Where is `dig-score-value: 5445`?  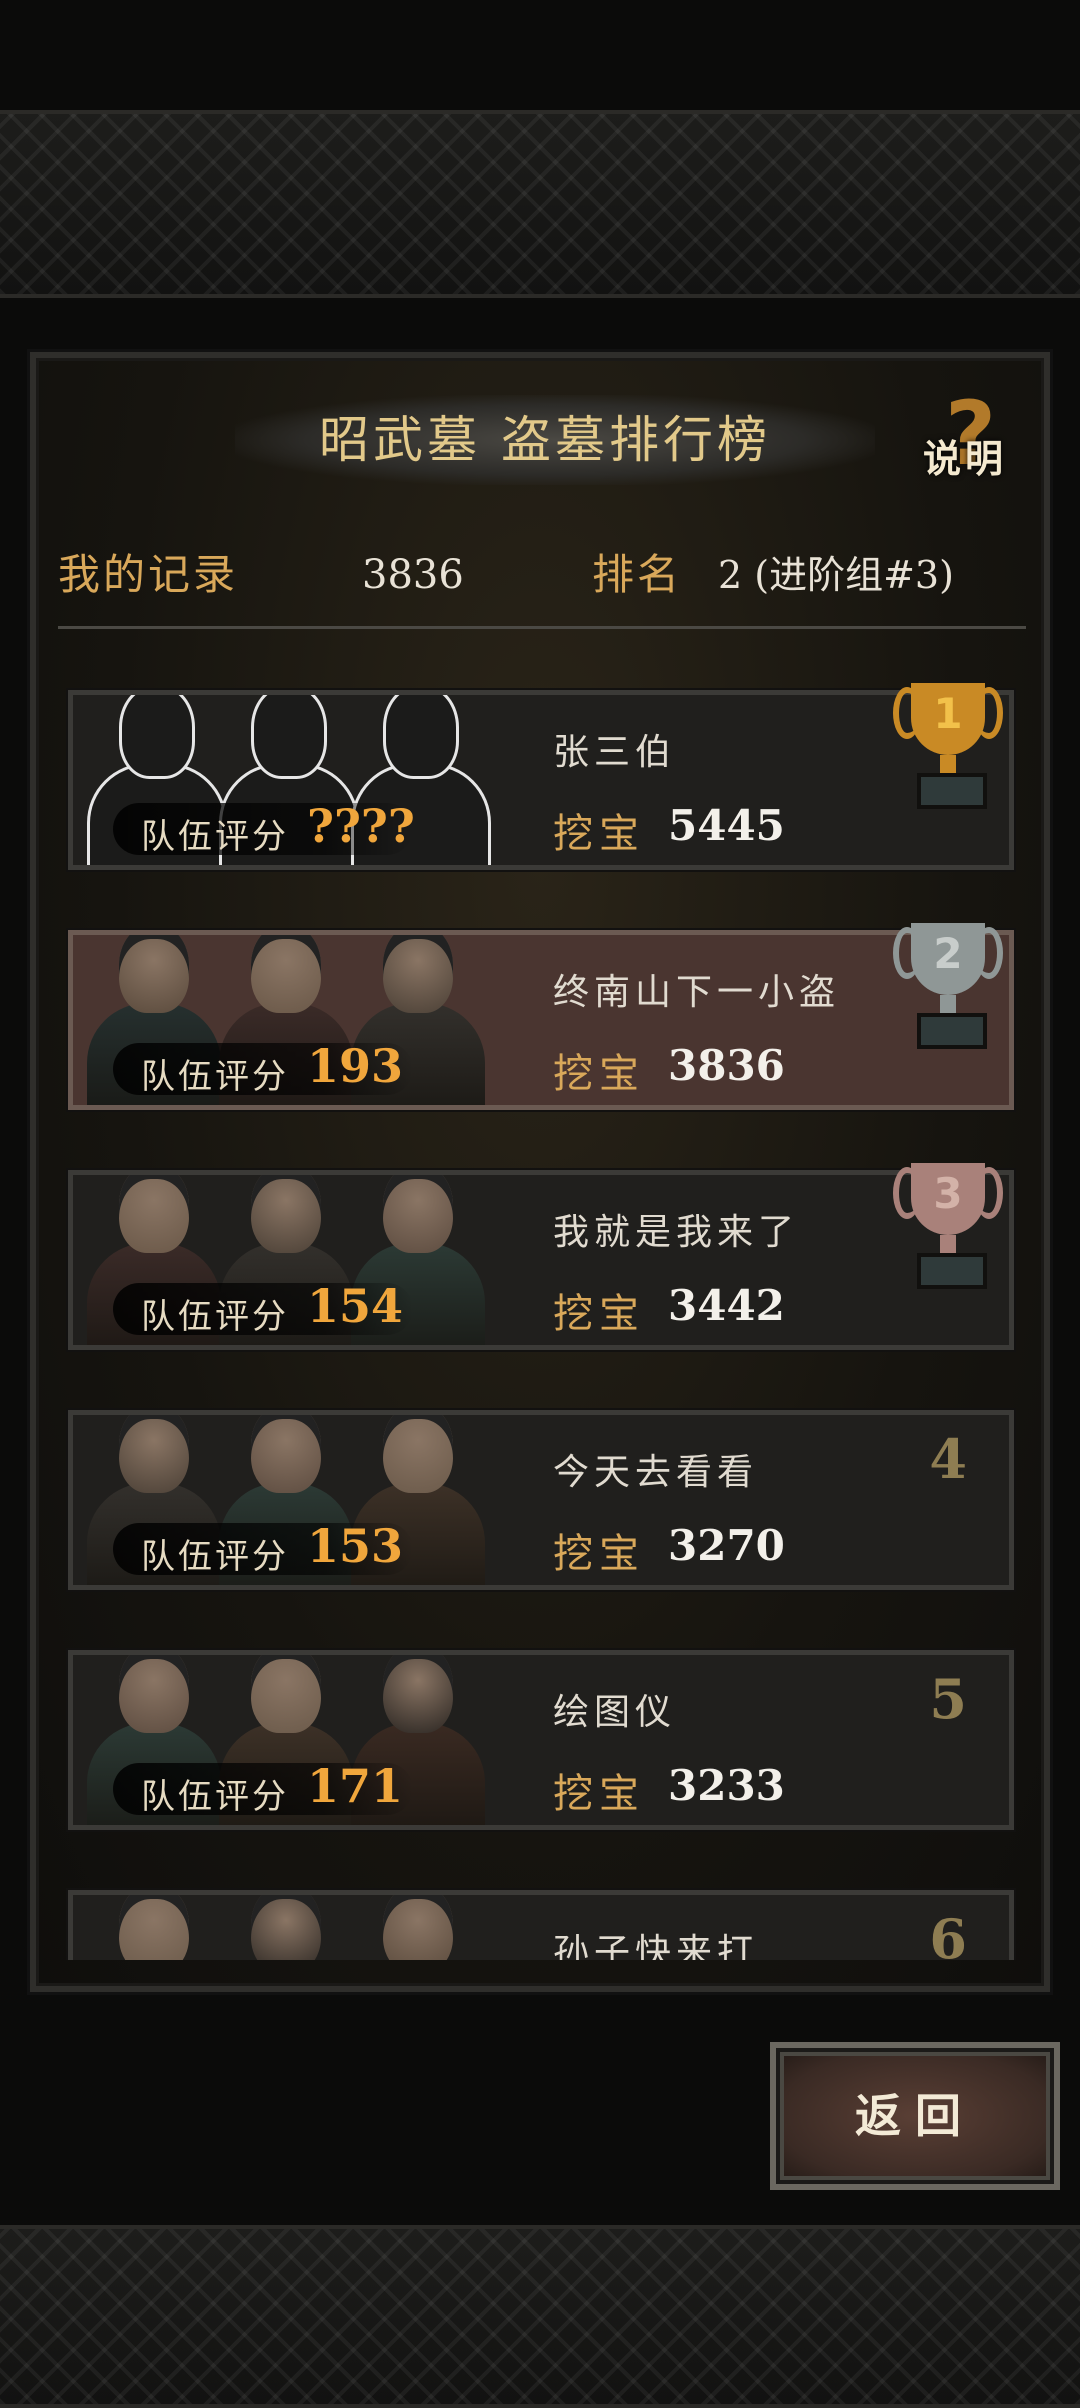
dig-score-value: 5445 is located at coordinates (726, 825).